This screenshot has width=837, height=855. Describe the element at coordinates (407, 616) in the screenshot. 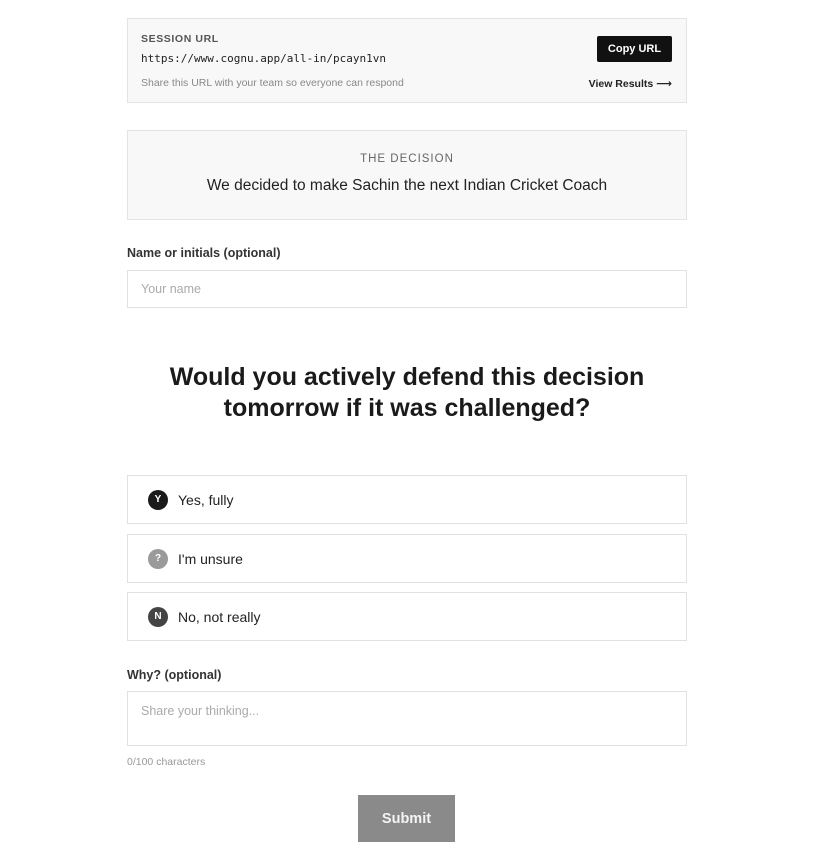

I see `option-no: N No, not really` at that location.